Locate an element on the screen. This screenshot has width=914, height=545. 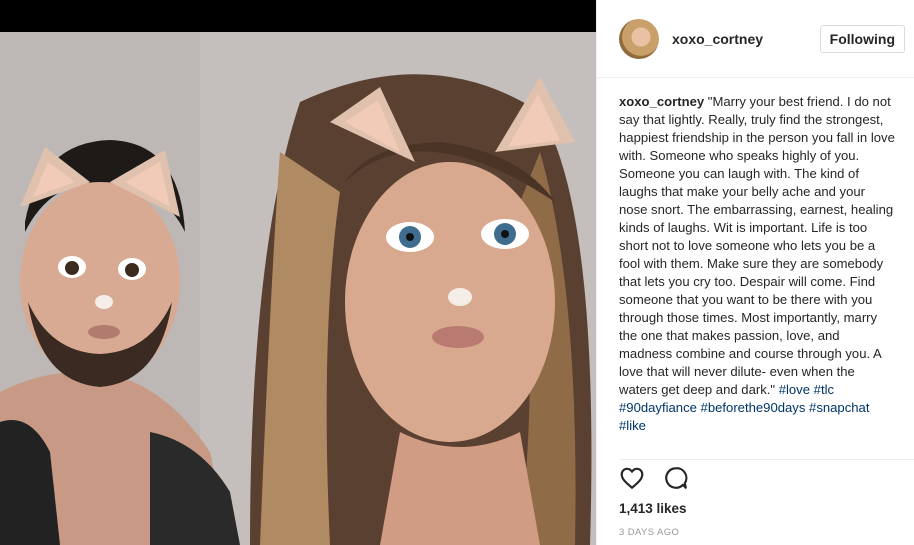
avatar is located at coordinates (639, 38).